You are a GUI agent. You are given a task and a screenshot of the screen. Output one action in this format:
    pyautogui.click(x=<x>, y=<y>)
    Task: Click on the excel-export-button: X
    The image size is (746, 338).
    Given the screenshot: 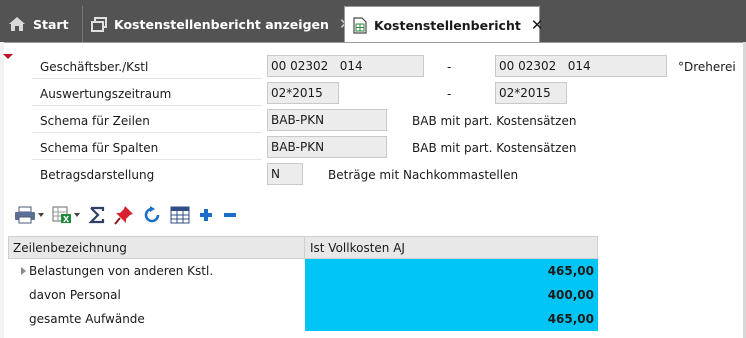 What is the action you would take?
    pyautogui.click(x=66, y=215)
    